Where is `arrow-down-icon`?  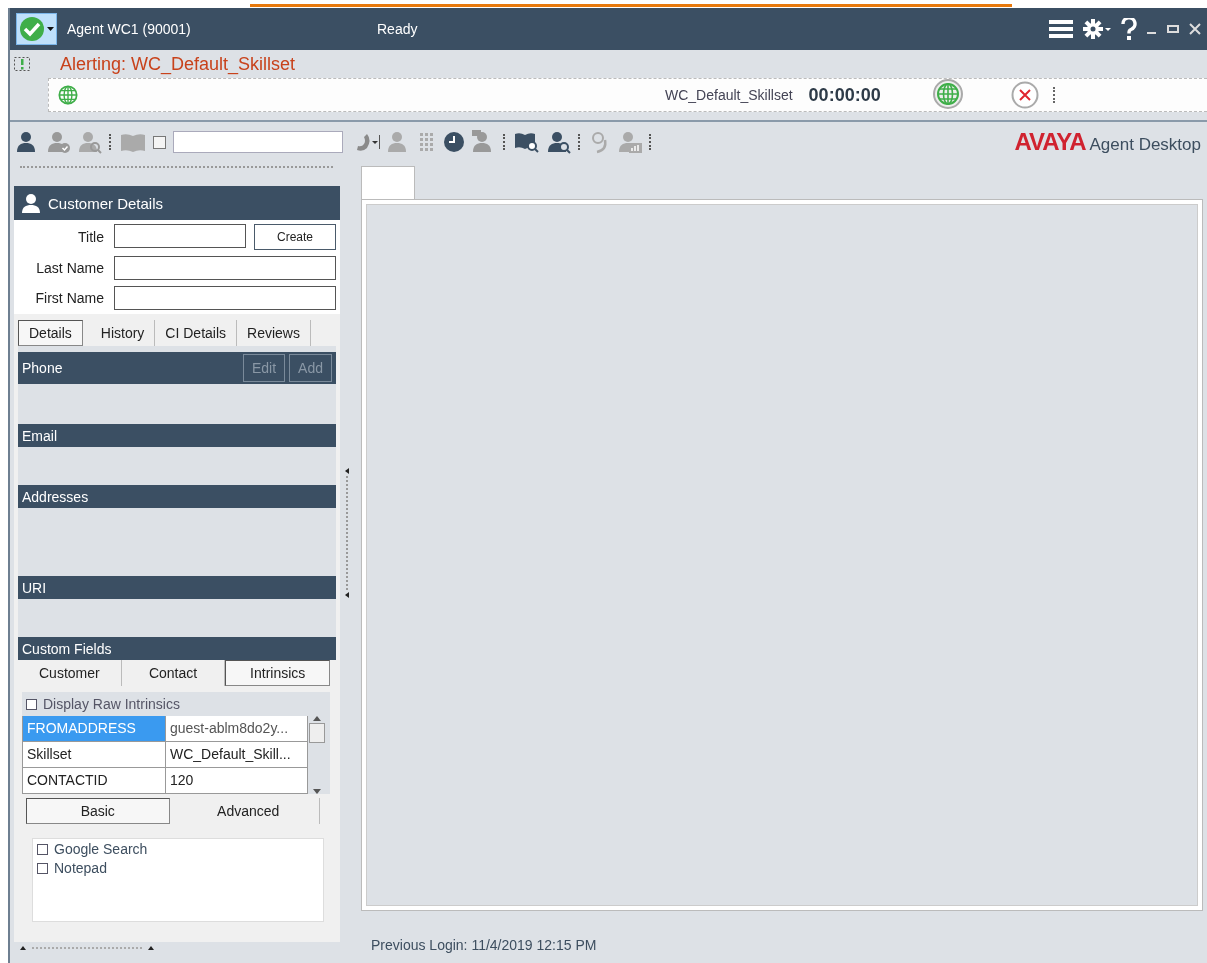 arrow-down-icon is located at coordinates (317, 791).